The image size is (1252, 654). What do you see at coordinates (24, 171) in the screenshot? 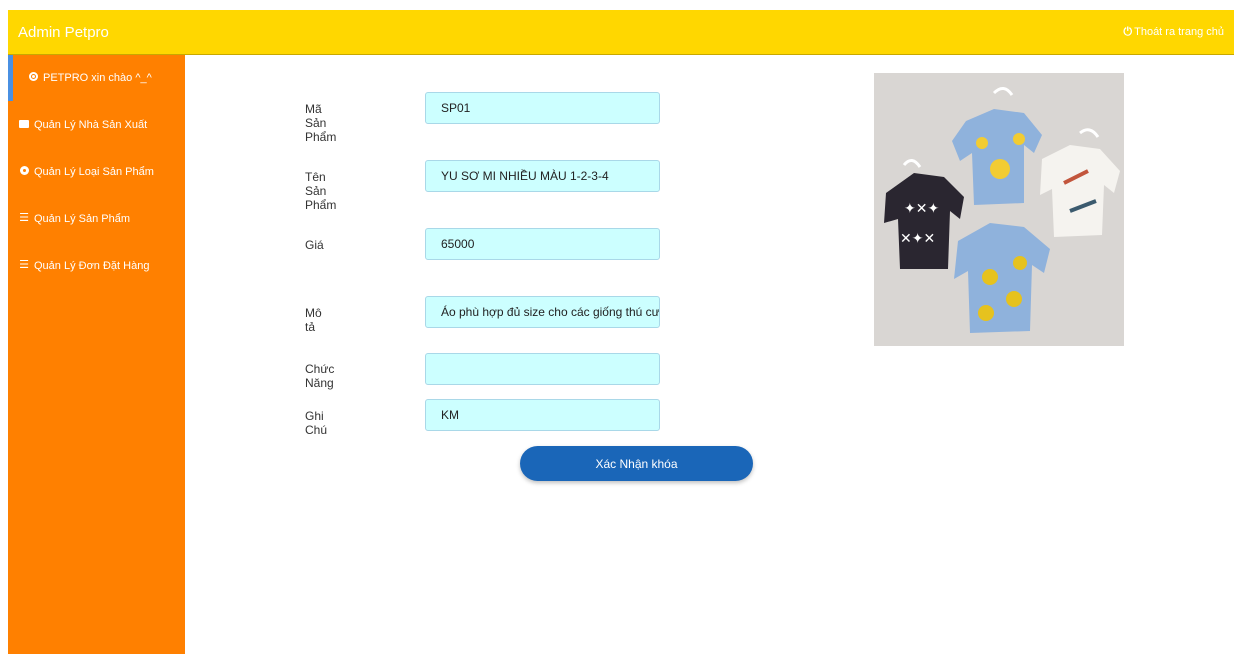
I see `map-marker-icon` at bounding box center [24, 171].